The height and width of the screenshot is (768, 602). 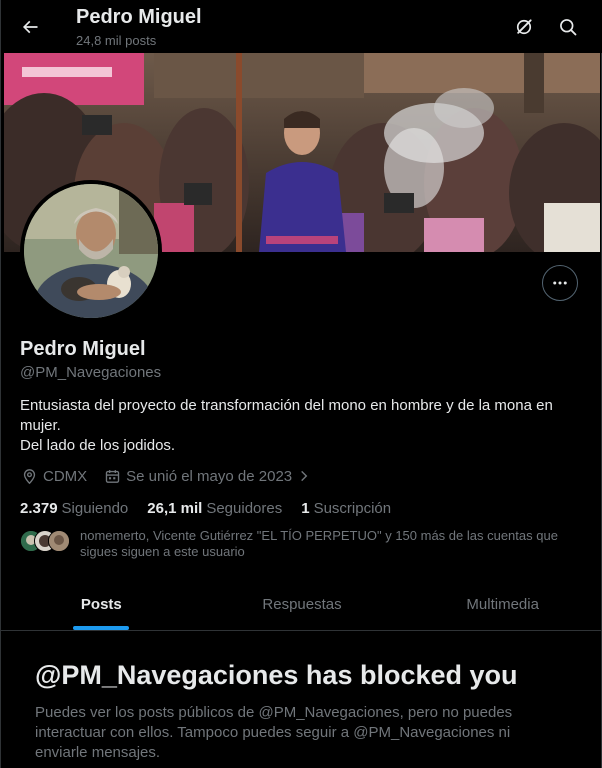 I want to click on grok-button, so click(x=524, y=27).